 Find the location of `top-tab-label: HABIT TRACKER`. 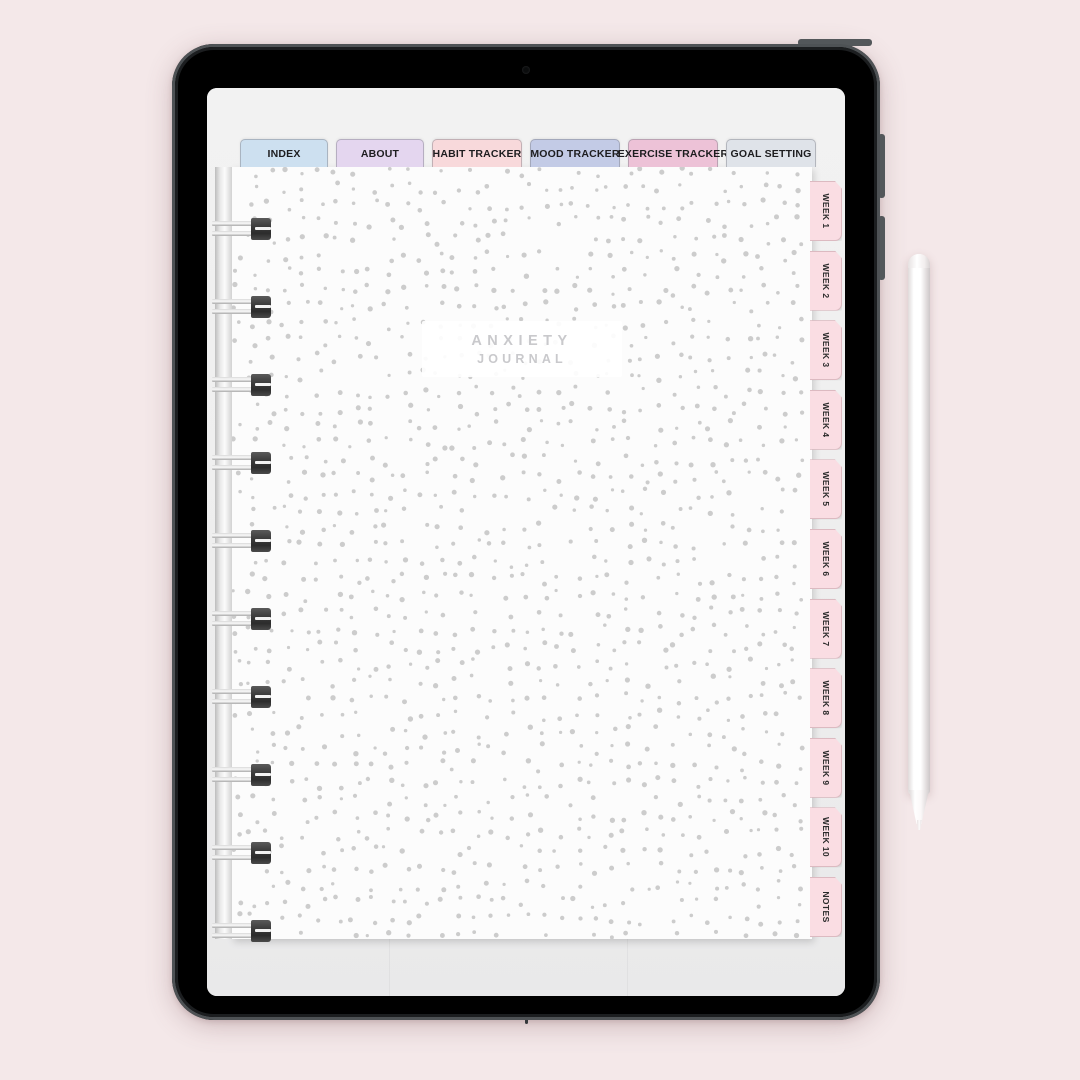

top-tab-label: HABIT TRACKER is located at coordinates (477, 153).